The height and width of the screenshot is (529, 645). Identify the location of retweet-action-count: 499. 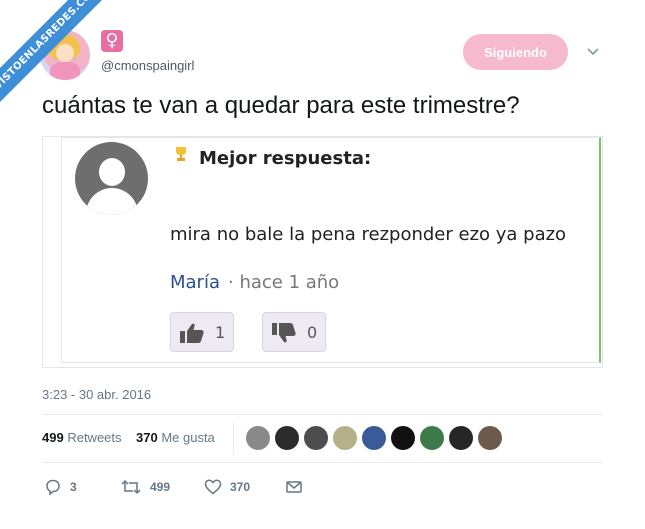
(160, 487).